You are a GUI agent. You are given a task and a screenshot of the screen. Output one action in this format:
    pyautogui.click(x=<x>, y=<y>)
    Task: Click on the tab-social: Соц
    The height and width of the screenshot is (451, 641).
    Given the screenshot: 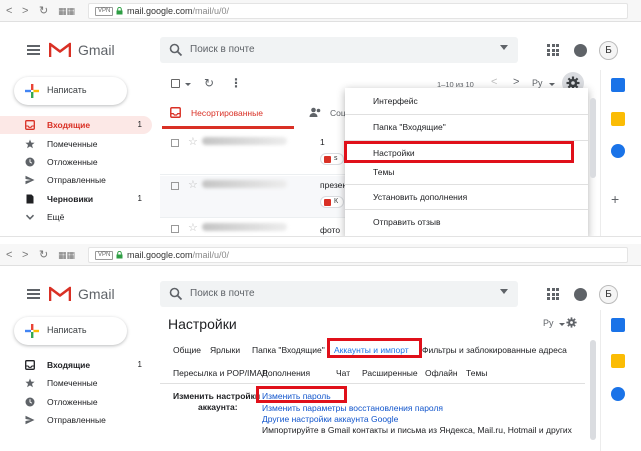 What is the action you would take?
    pyautogui.click(x=338, y=113)
    